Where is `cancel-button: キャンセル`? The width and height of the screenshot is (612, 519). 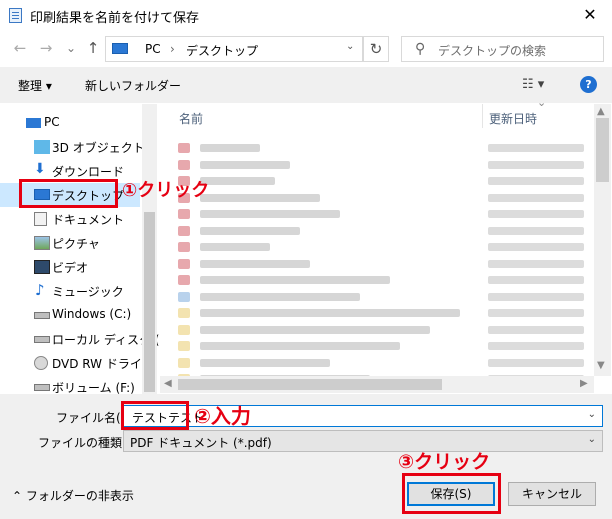
cancel-button: キャンセル is located at coordinates (552, 494).